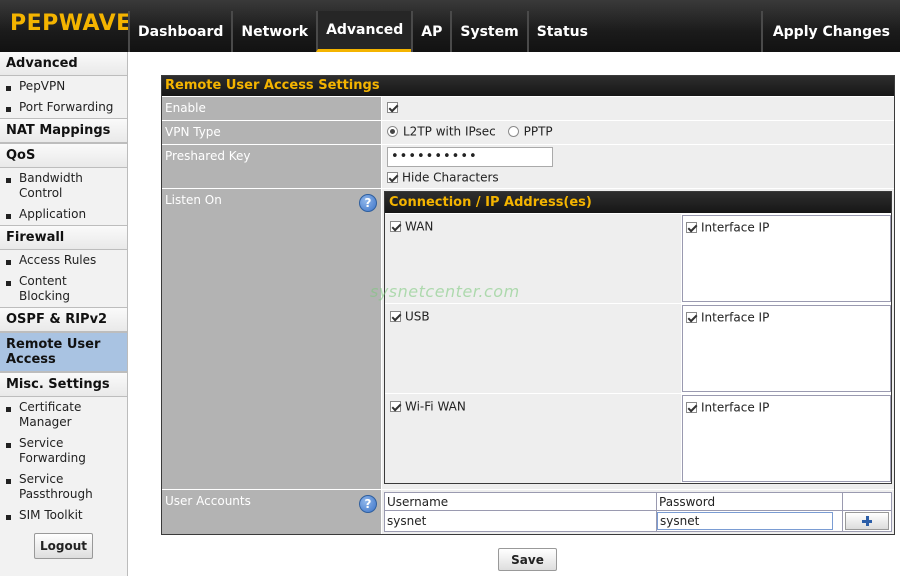  What do you see at coordinates (745, 521) in the screenshot?
I see `password-input: sysnet` at bounding box center [745, 521].